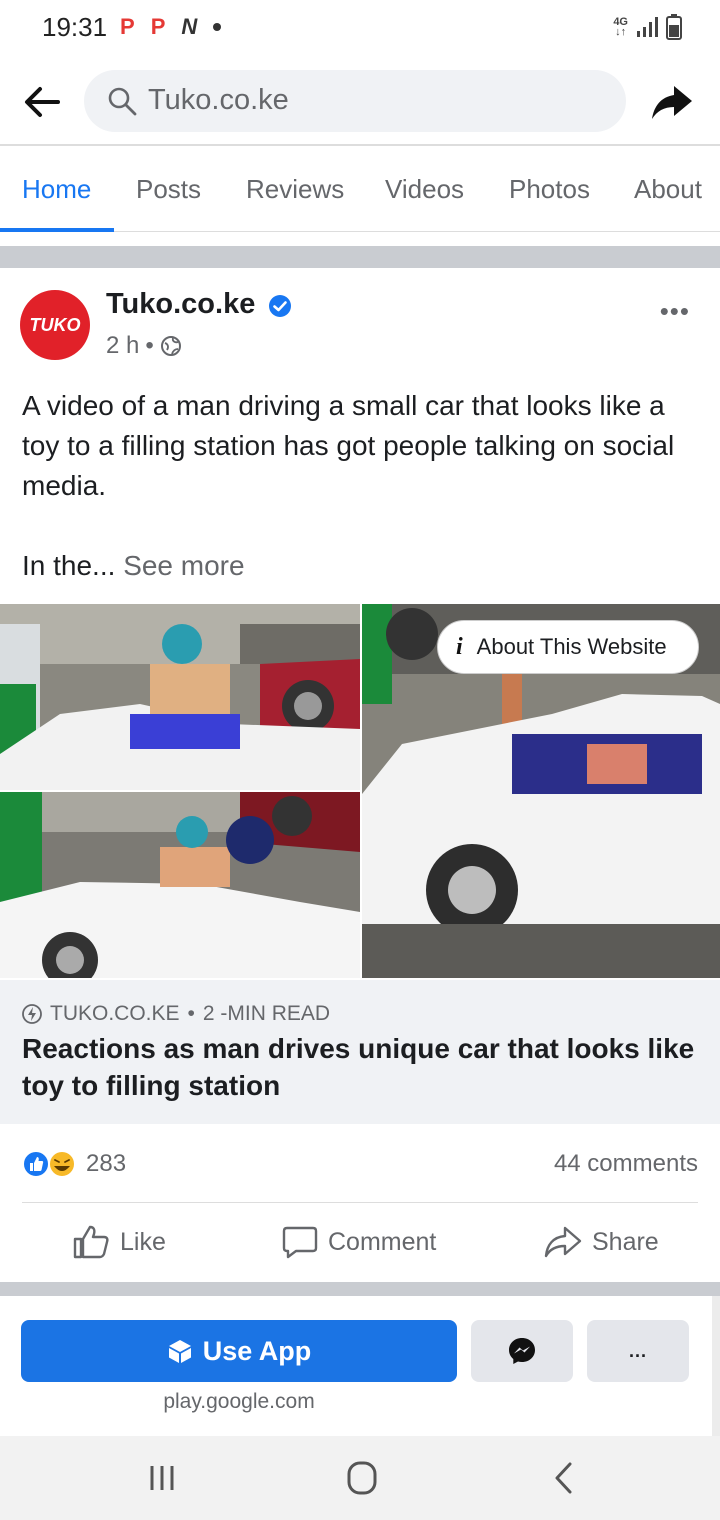  Describe the element at coordinates (183, 565) in the screenshot. I see `see-more-link: See more` at that location.